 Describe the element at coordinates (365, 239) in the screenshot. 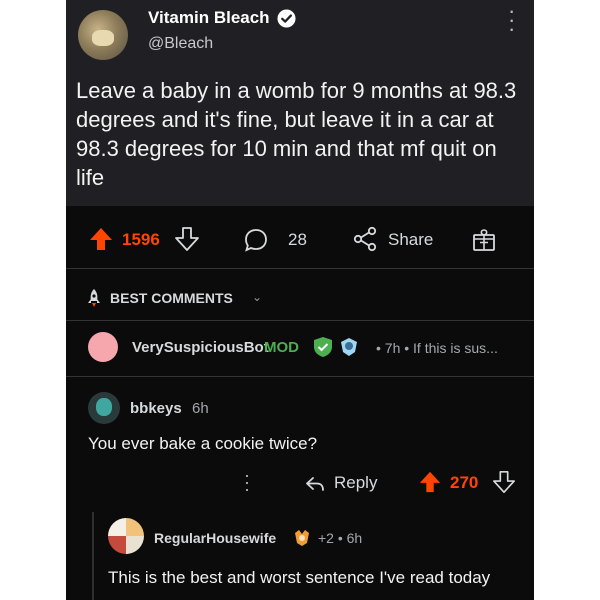

I see `share-icon` at that location.